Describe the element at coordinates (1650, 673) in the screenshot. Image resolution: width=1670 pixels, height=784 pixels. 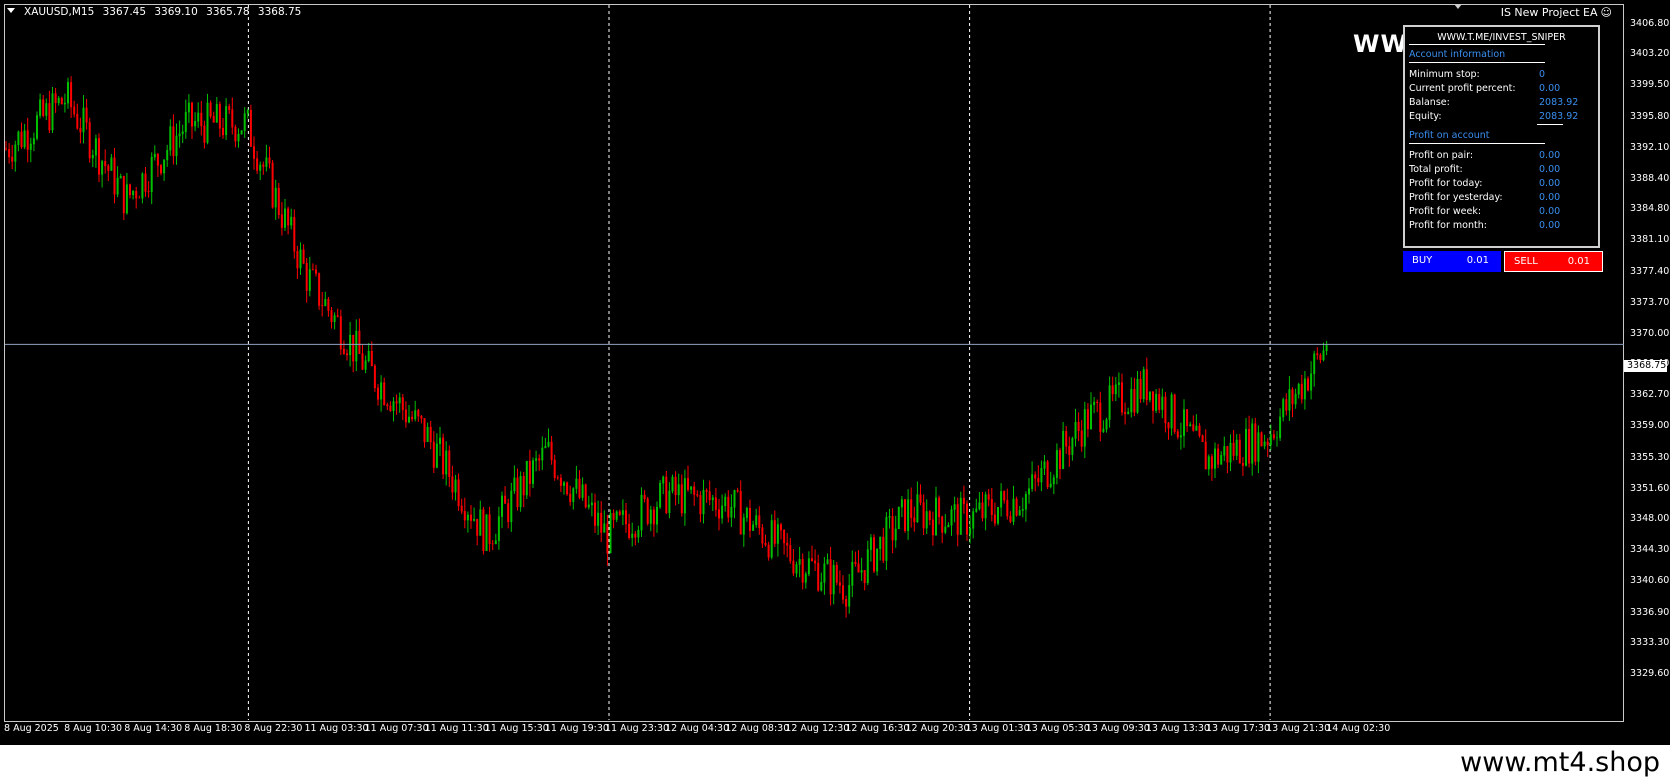
I see `price-tick-label: 3329.60` at that location.